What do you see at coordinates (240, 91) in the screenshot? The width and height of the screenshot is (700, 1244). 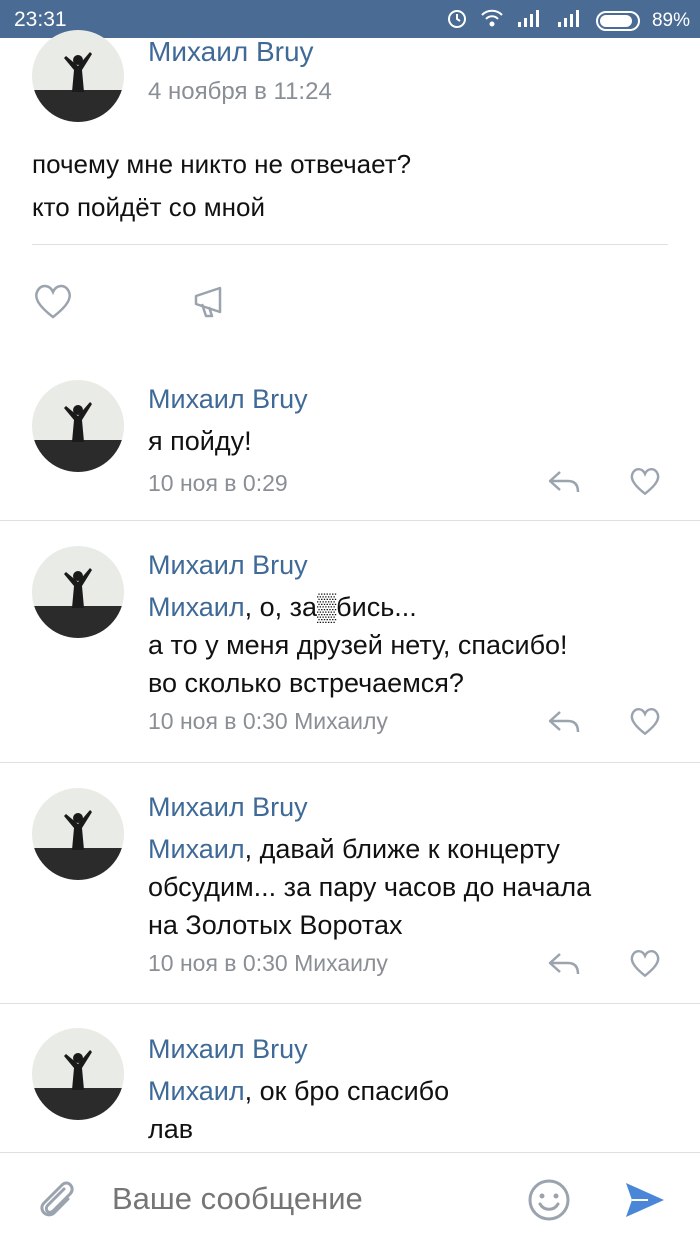 I see `post-date: 4 ноября в 11:24` at bounding box center [240, 91].